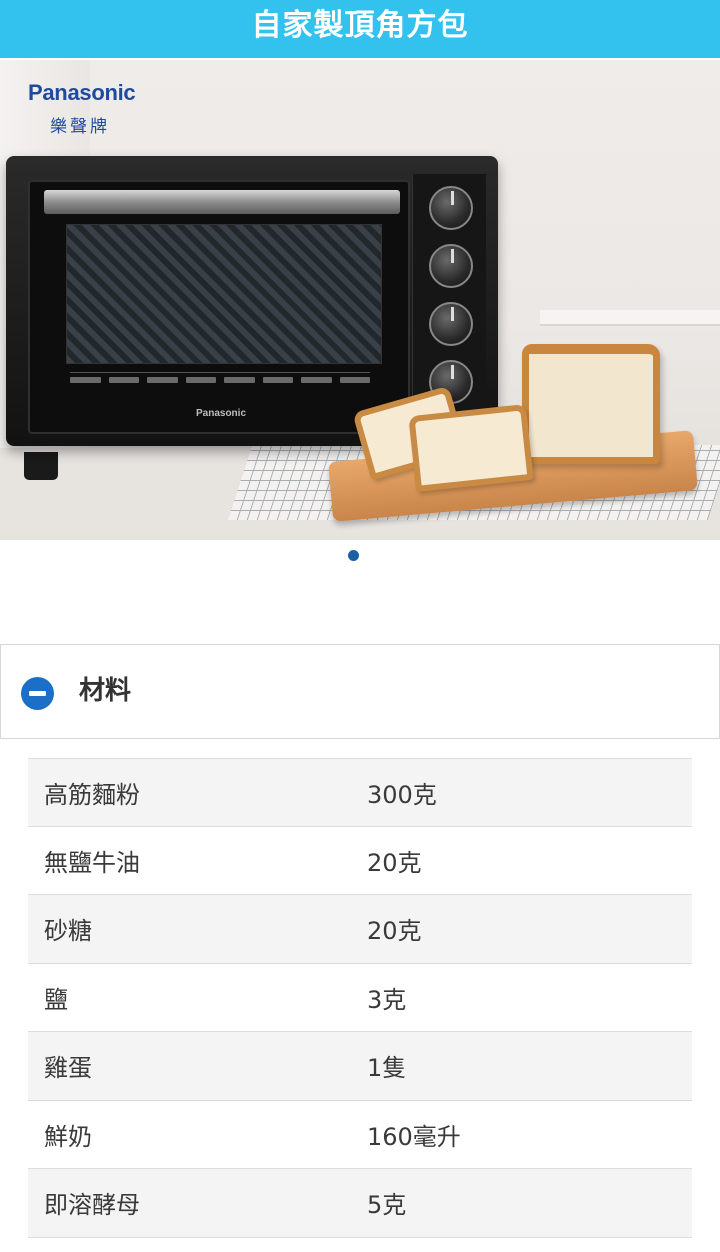  What do you see at coordinates (68, 1136) in the screenshot?
I see `ingredient-name: 鮮奶` at bounding box center [68, 1136].